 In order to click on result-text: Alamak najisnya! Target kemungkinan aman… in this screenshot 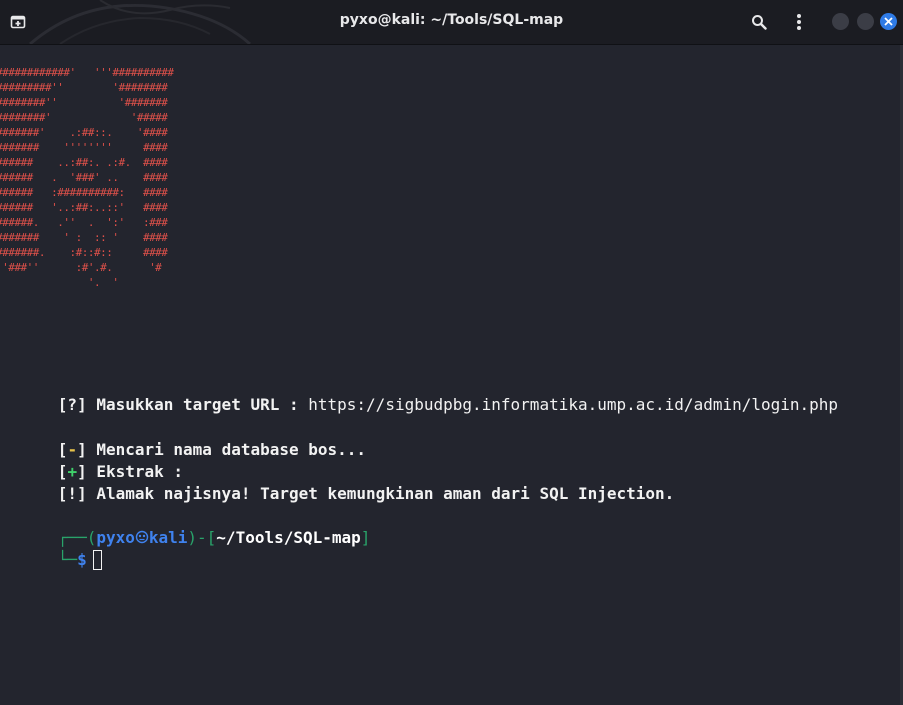, I will do `click(385, 493)`.